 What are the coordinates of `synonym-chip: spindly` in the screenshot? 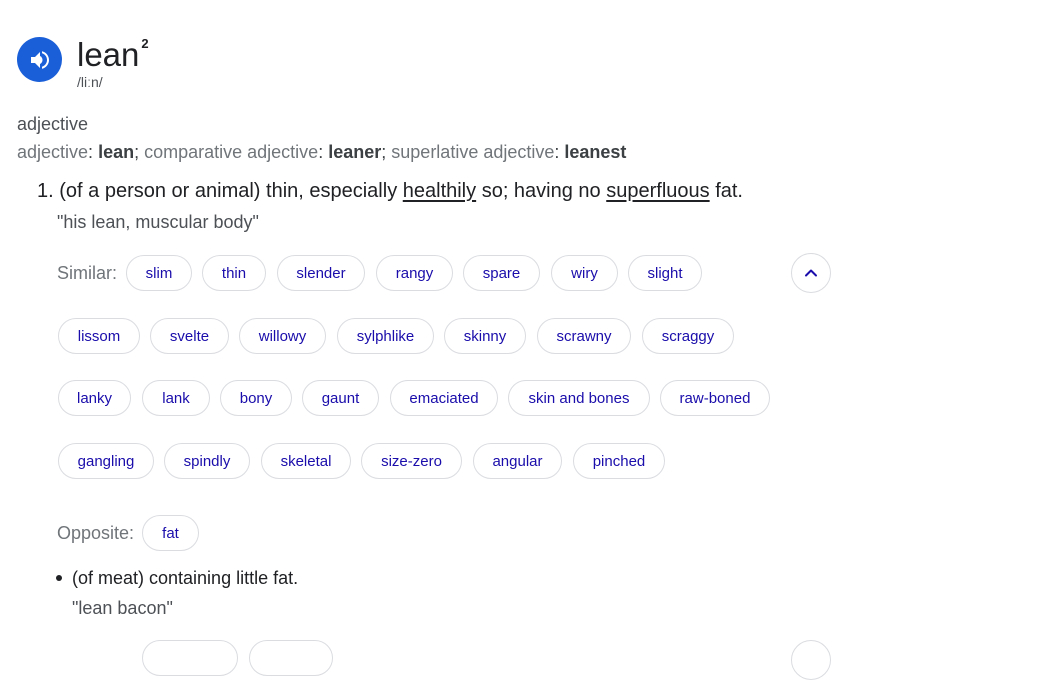 It's located at (207, 461).